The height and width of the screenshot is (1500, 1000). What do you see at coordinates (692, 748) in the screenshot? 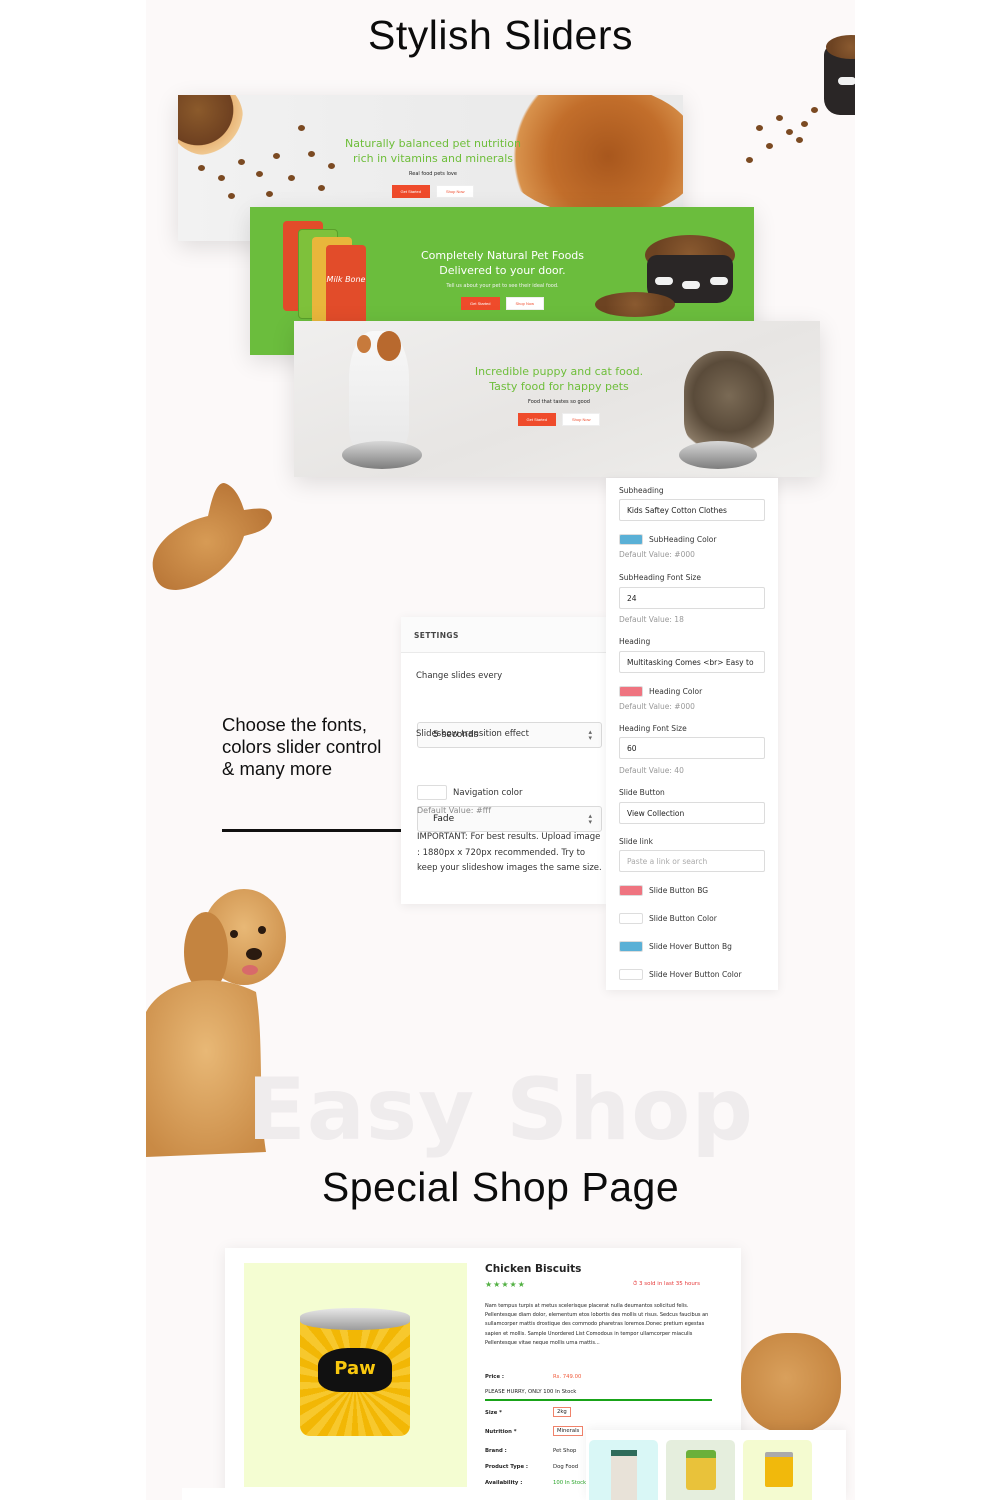
I see `heading-font-size-input: 60` at bounding box center [692, 748].